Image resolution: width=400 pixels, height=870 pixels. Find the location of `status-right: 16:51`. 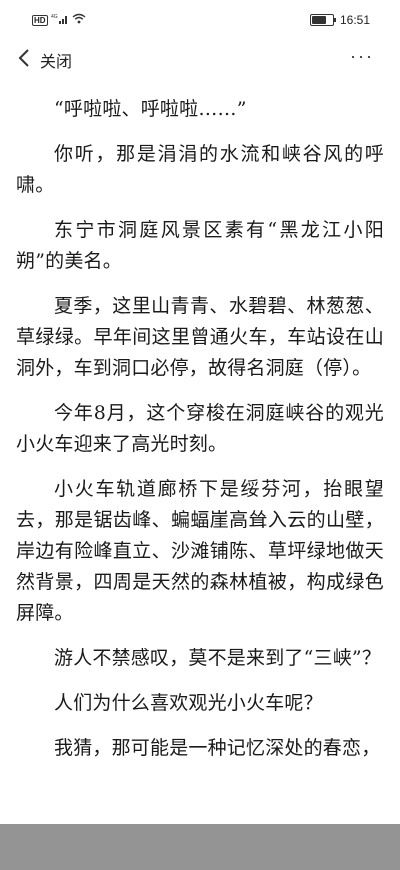

status-right: 16:51 is located at coordinates (339, 20).